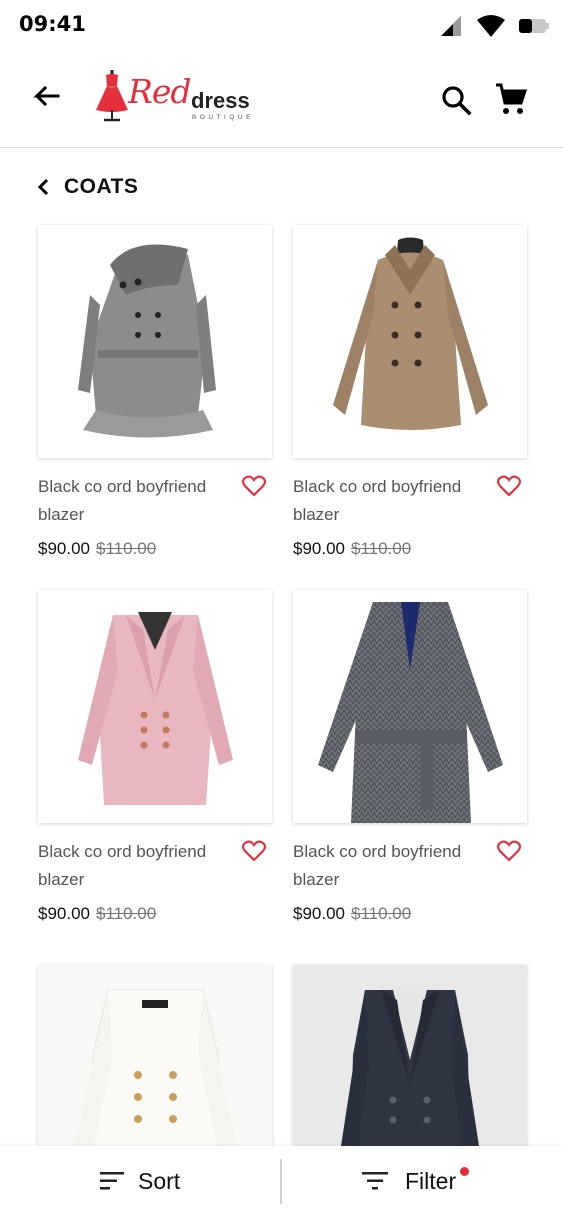  Describe the element at coordinates (112, 1181) in the screenshot. I see `sort-icon` at that location.